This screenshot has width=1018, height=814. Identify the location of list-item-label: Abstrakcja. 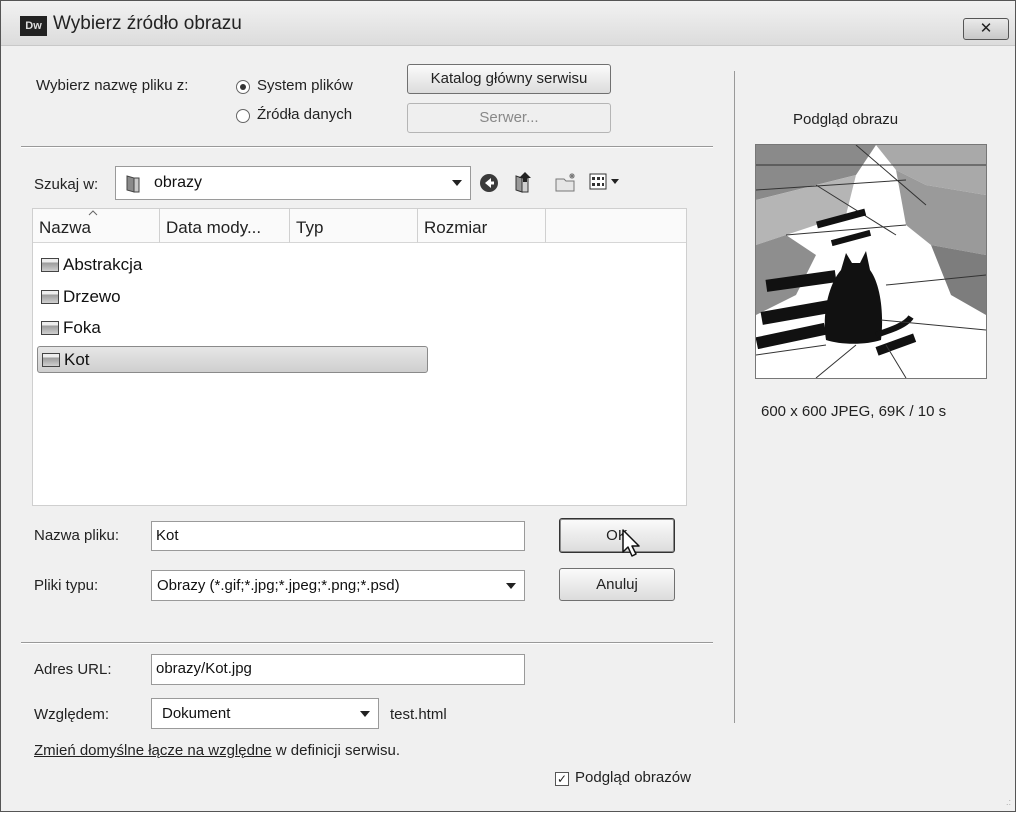
(103, 264).